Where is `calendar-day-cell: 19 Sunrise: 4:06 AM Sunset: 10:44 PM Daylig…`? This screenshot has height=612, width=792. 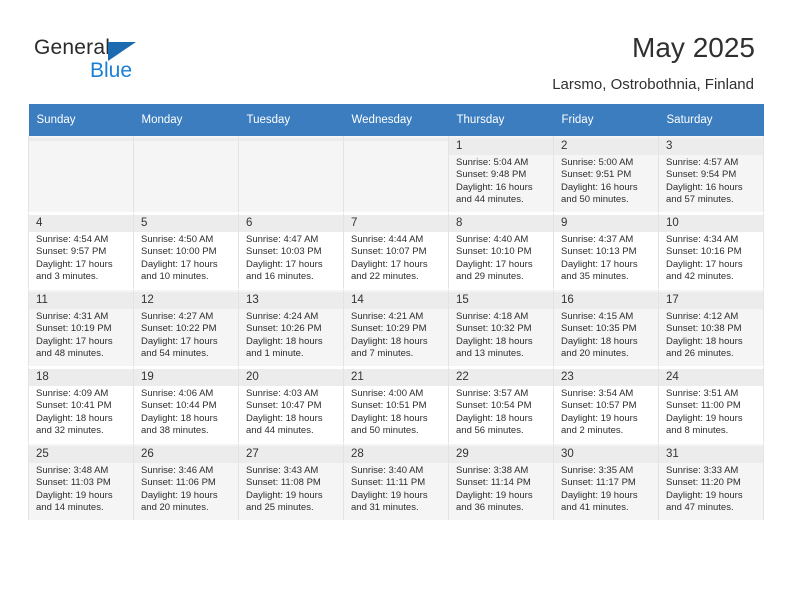
calendar-day-cell: 19 Sunrise: 4:06 AM Sunset: 10:44 PM Daylig… is located at coordinates (186, 405).